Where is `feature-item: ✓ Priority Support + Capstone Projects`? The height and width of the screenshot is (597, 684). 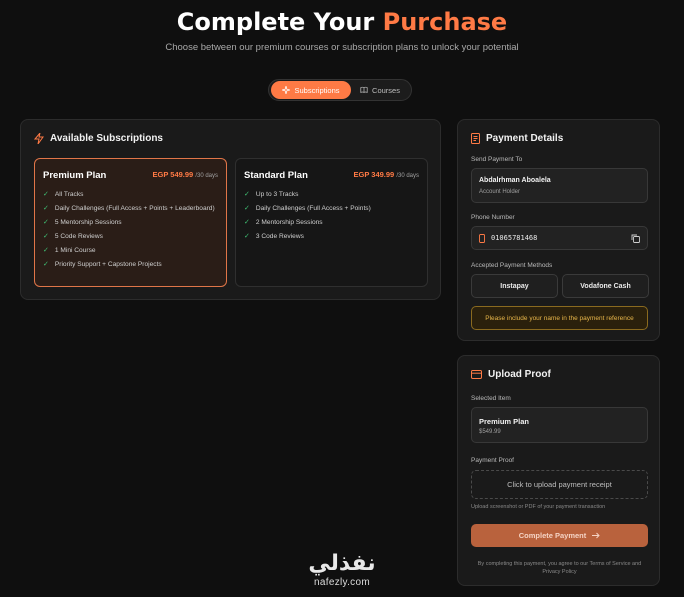
feature-item: ✓ Priority Support + Capstone Projects is located at coordinates (130, 264).